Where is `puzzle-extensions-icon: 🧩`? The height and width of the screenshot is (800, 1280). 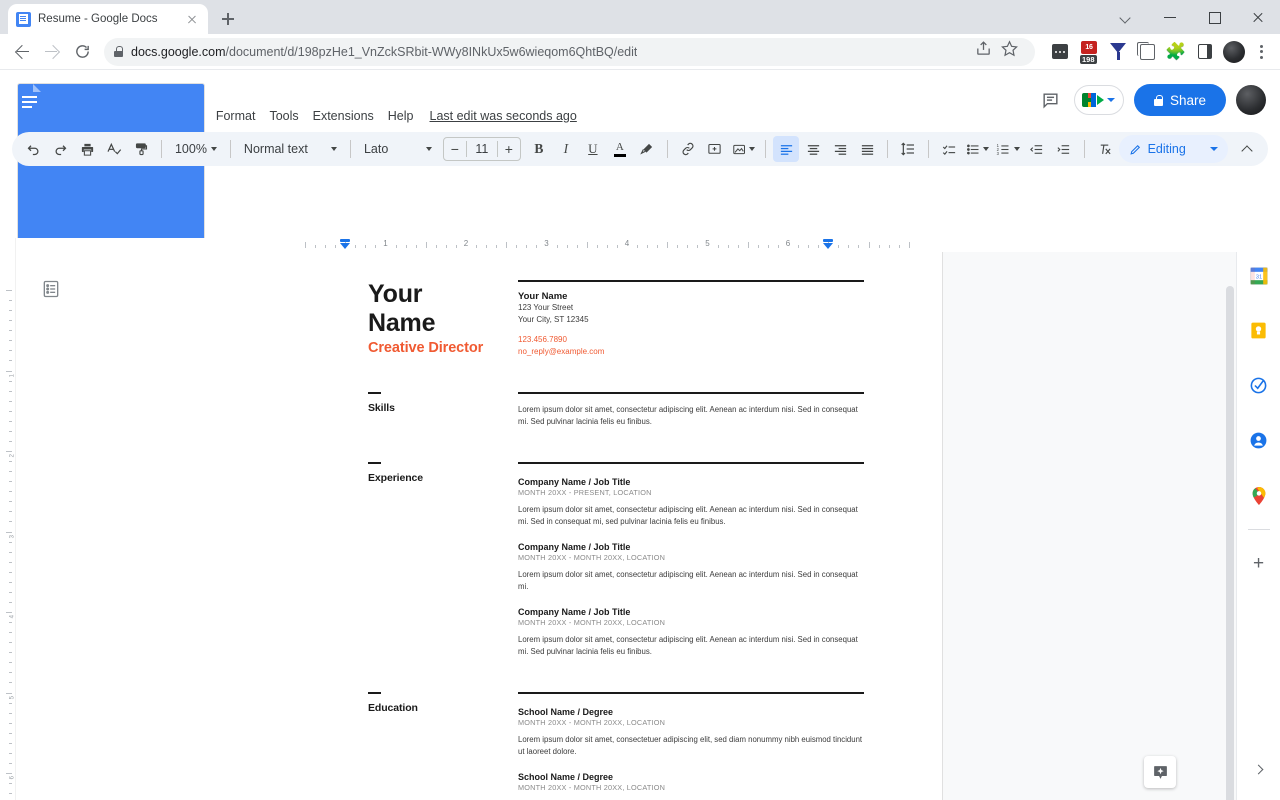 puzzle-extensions-icon: 🧩 is located at coordinates (1176, 52).